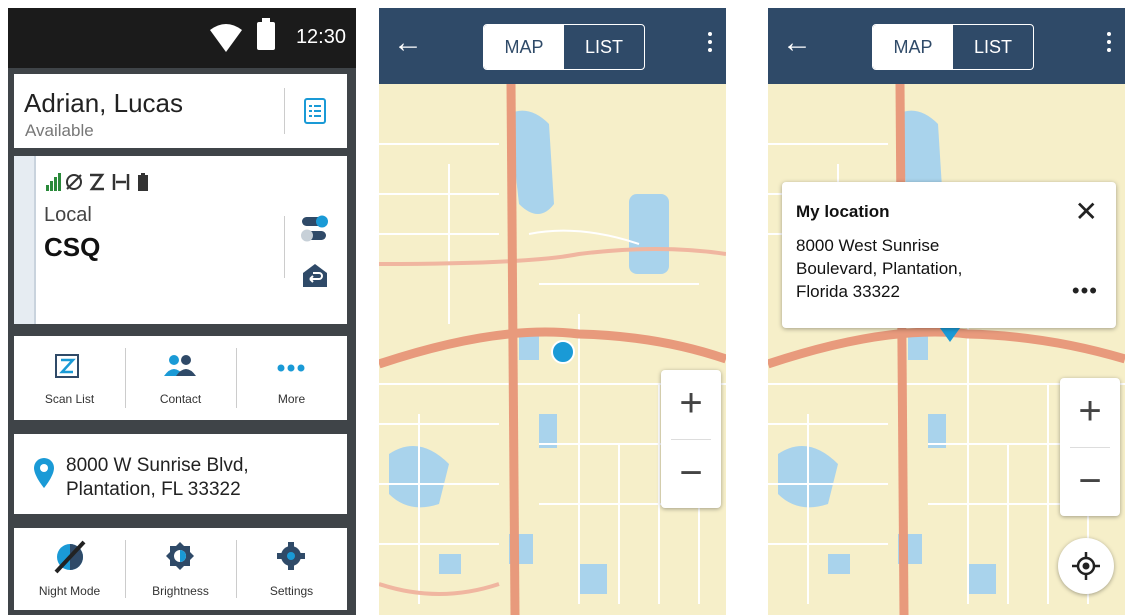  I want to click on crosshair-icon, so click(1086, 566).